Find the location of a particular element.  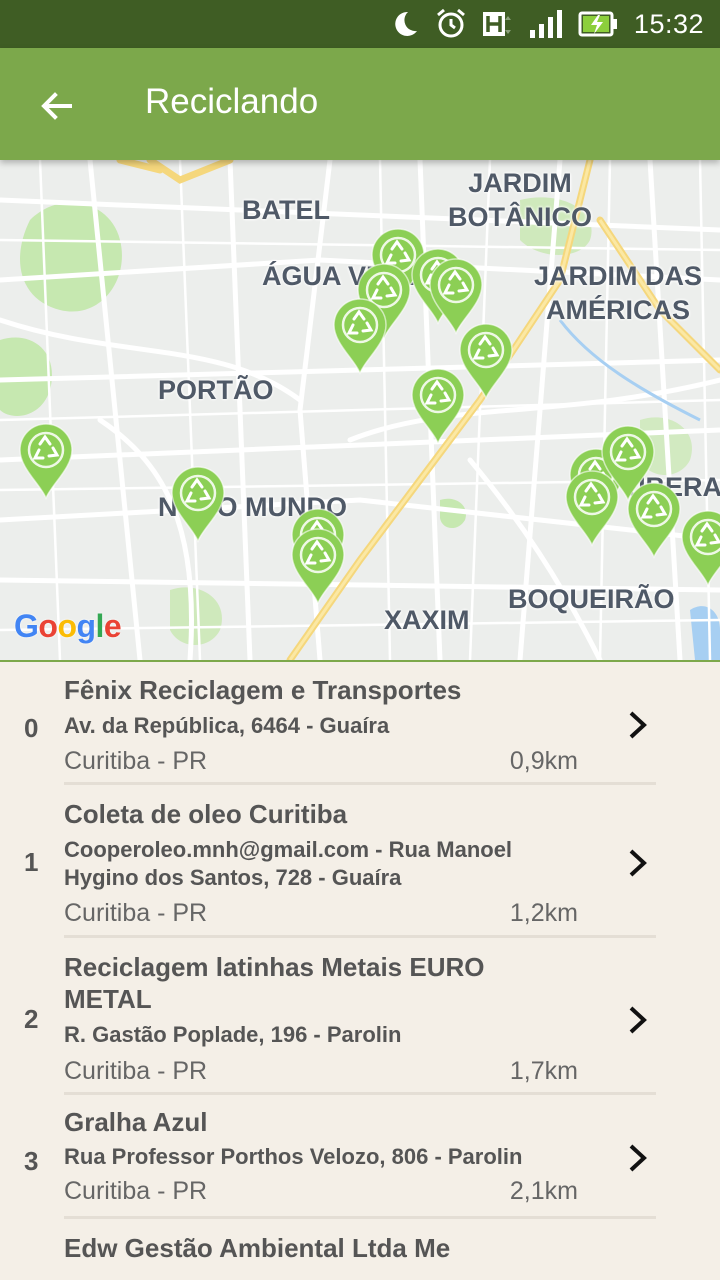

map-label-jardim-americas: JARDIM DAS AMÉRICAS is located at coordinates (618, 293).